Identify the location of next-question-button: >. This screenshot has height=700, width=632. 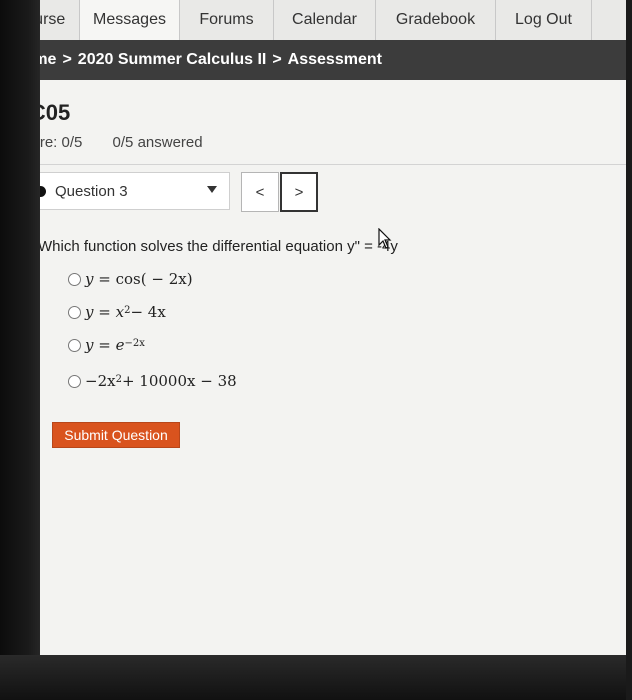
(299, 192).